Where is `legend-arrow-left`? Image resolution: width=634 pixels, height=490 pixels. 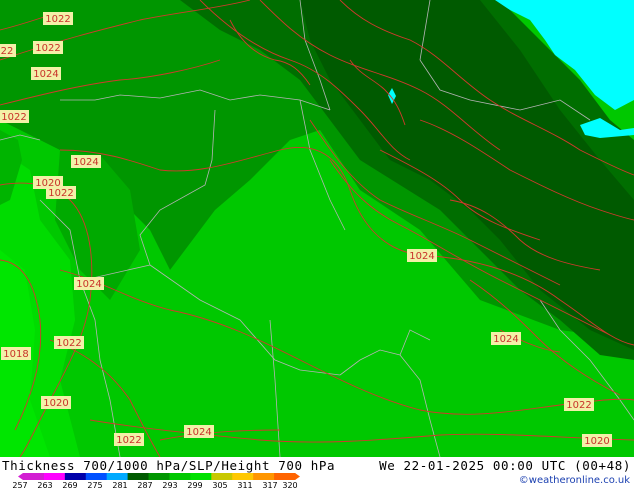
legend-arrow-left is located at coordinates (20, 476).